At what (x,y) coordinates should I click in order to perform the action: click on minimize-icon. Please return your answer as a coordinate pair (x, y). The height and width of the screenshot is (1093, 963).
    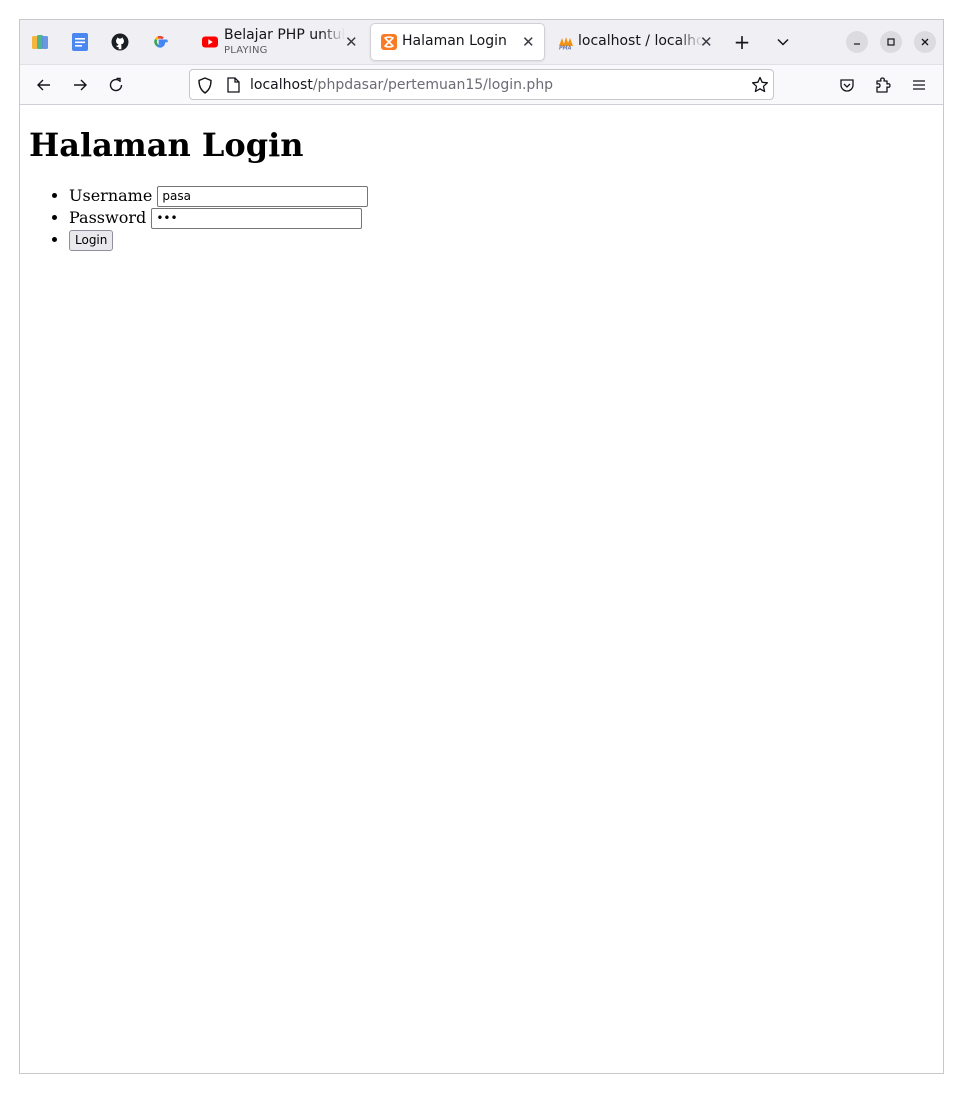
    Looking at the image, I should click on (857, 44).